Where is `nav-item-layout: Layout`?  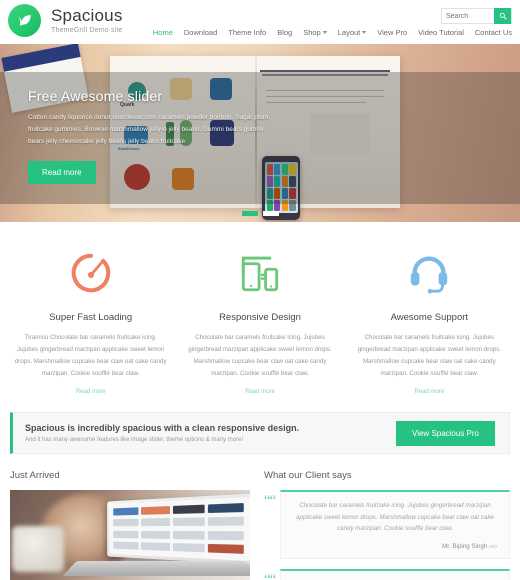
nav-item-layout: Layout is located at coordinates (352, 32).